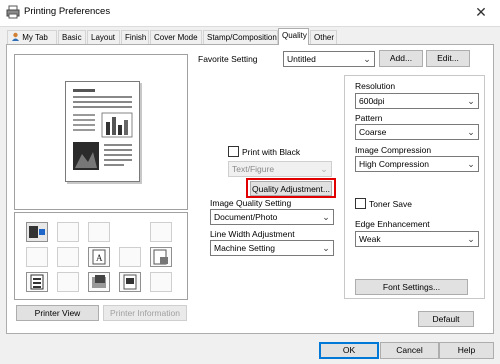 The image size is (500, 364). I want to click on text-page-icon: A, so click(99, 257).